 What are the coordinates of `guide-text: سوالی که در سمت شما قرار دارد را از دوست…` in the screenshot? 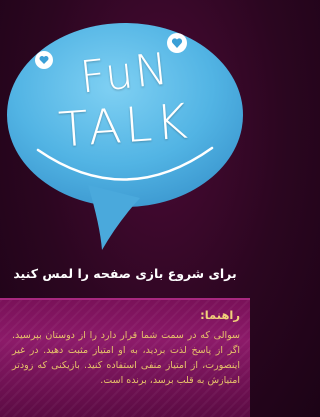 It's located at (126, 358).